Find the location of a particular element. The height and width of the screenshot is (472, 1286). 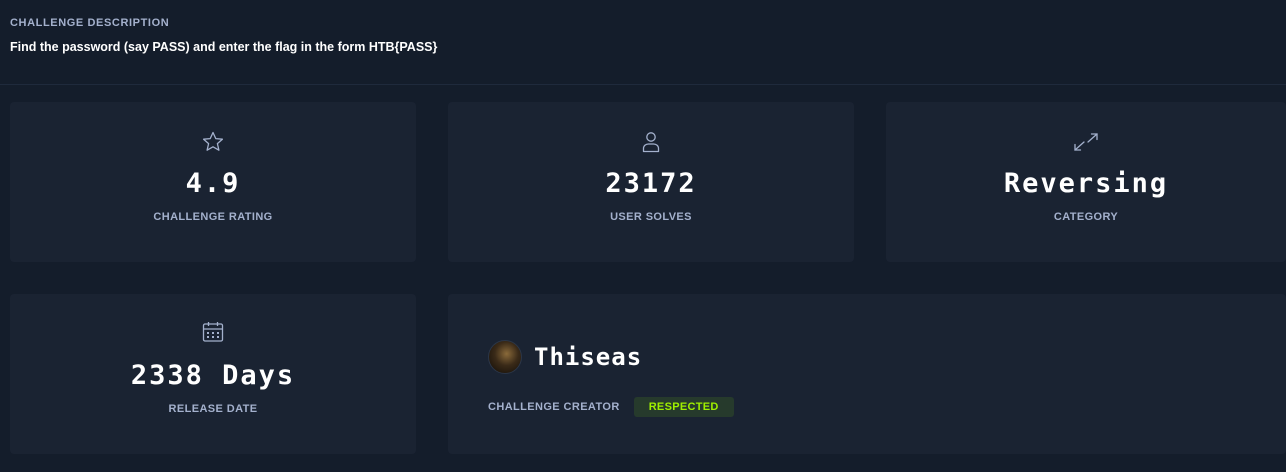

release-date-value: 2338 Days is located at coordinates (213, 375).